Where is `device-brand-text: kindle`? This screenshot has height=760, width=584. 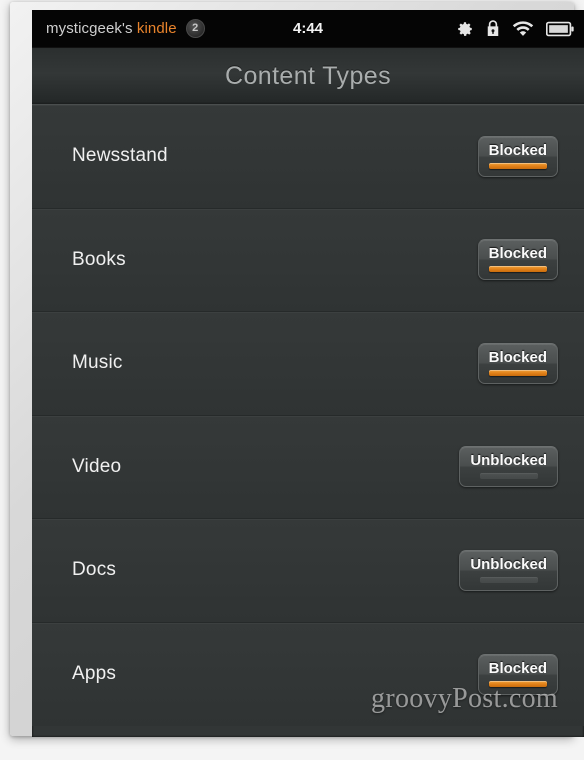 device-brand-text: kindle is located at coordinates (156, 28).